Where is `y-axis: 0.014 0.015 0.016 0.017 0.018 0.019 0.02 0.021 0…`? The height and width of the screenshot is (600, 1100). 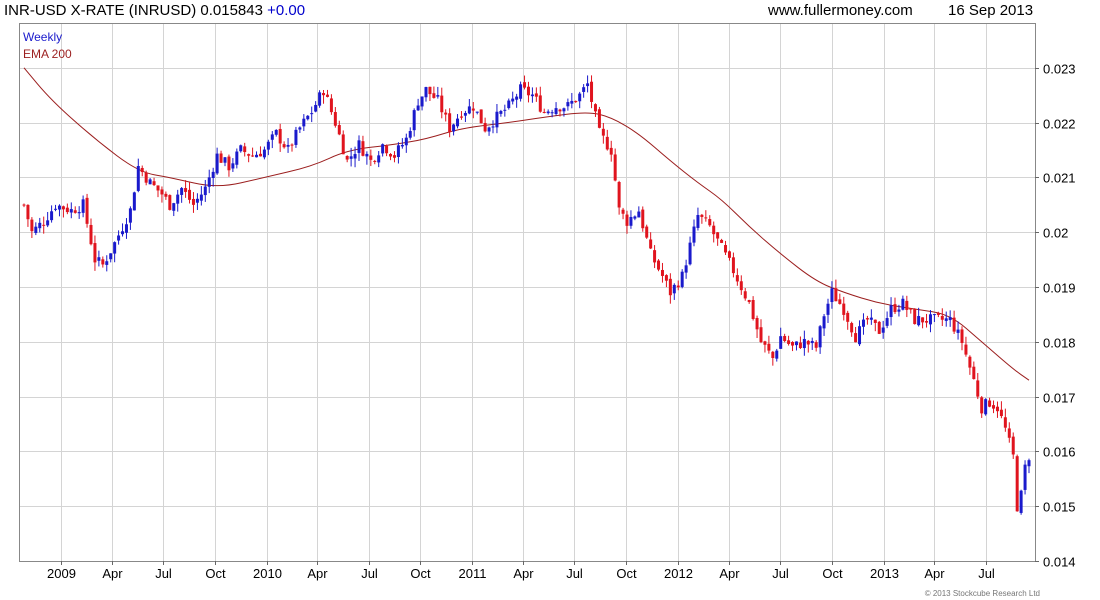 y-axis: 0.014 0.015 0.016 0.017 0.018 0.019 0.02 0.021 0… is located at coordinates (1055, 316).